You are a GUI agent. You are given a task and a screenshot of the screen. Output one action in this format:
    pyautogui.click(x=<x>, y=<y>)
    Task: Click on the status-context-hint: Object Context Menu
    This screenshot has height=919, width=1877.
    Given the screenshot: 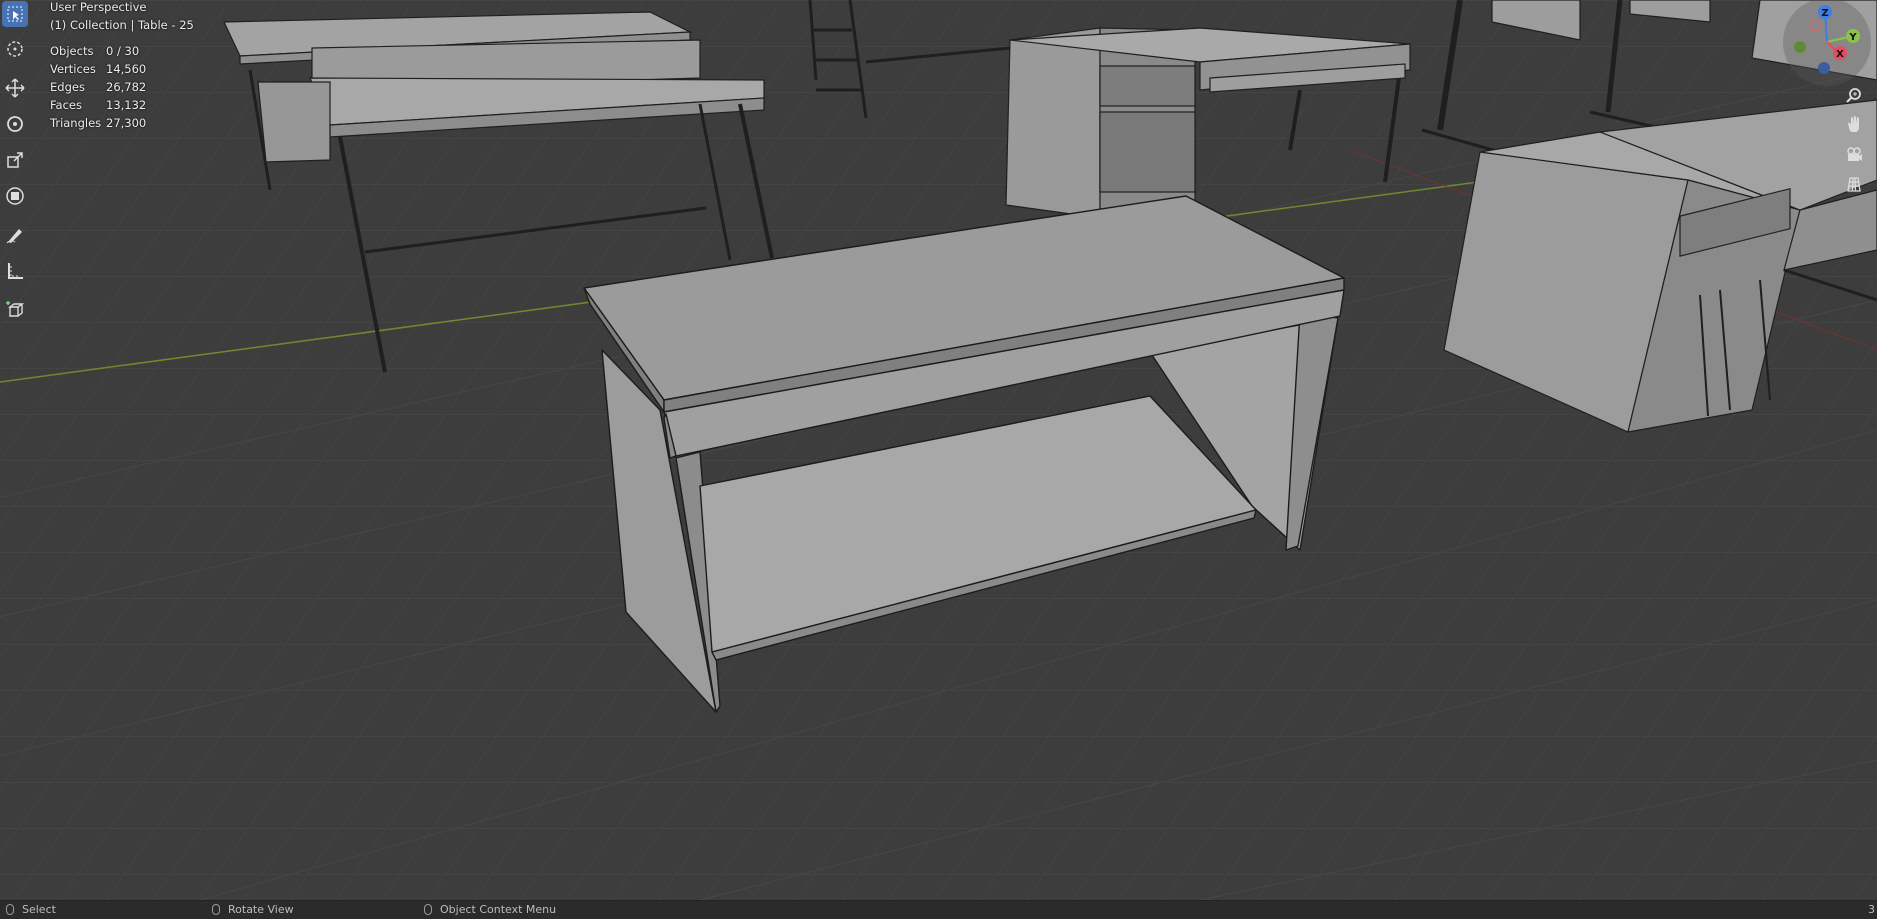 What is the action you would take?
    pyautogui.click(x=490, y=909)
    